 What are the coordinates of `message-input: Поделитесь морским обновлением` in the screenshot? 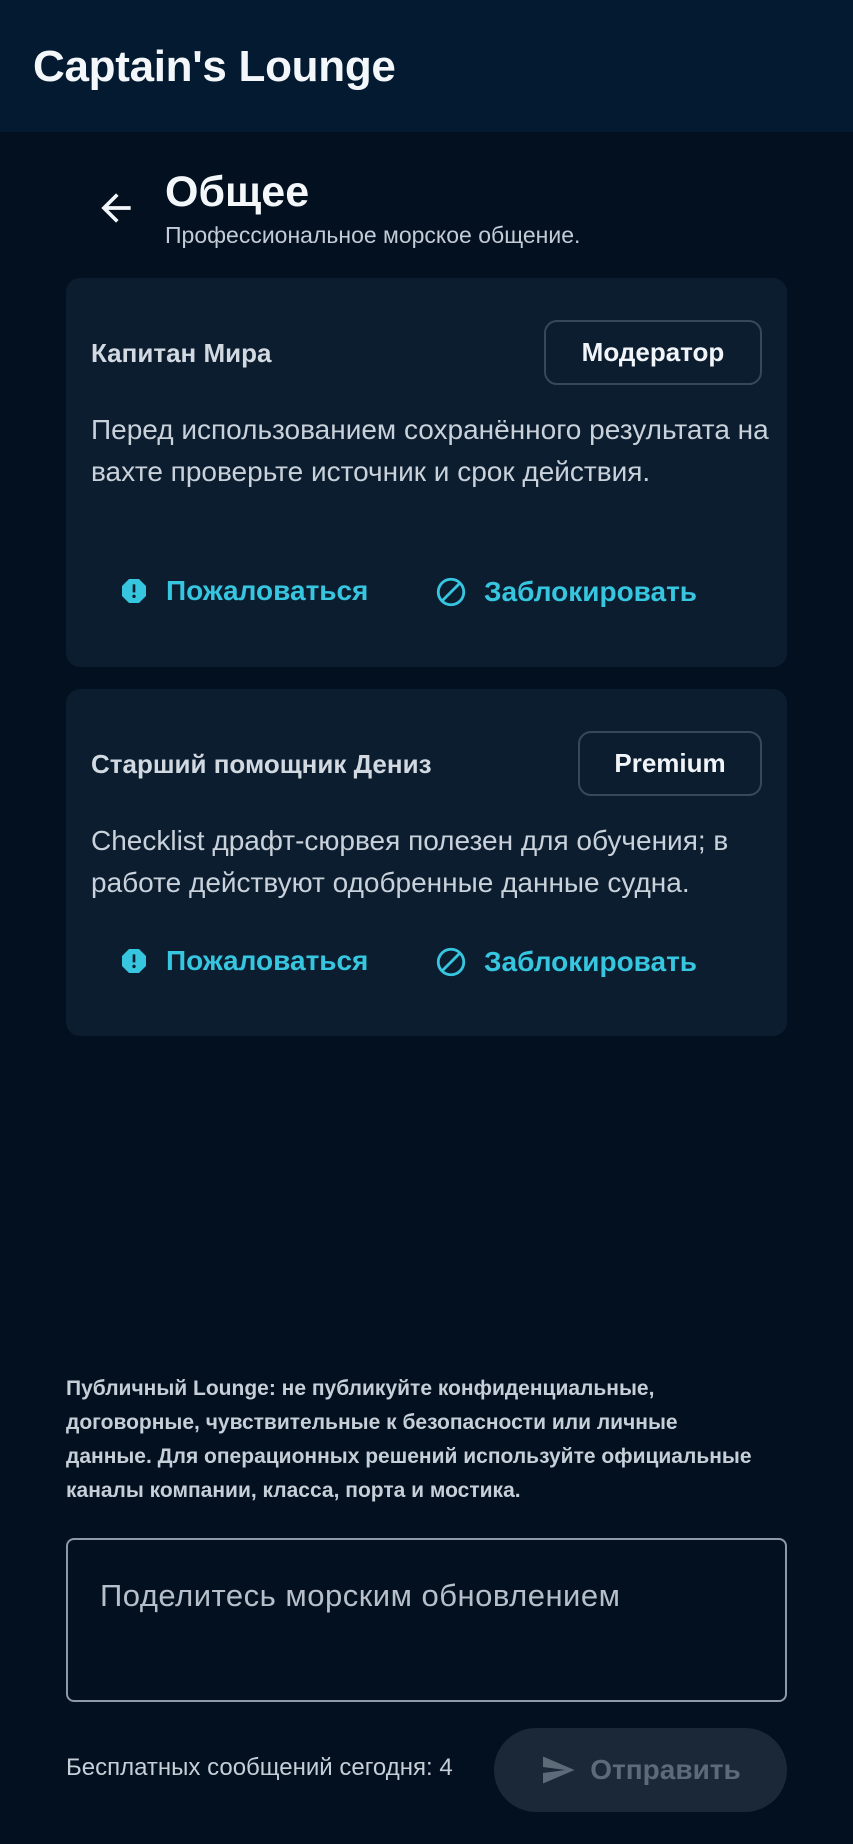 It's located at (426, 1620).